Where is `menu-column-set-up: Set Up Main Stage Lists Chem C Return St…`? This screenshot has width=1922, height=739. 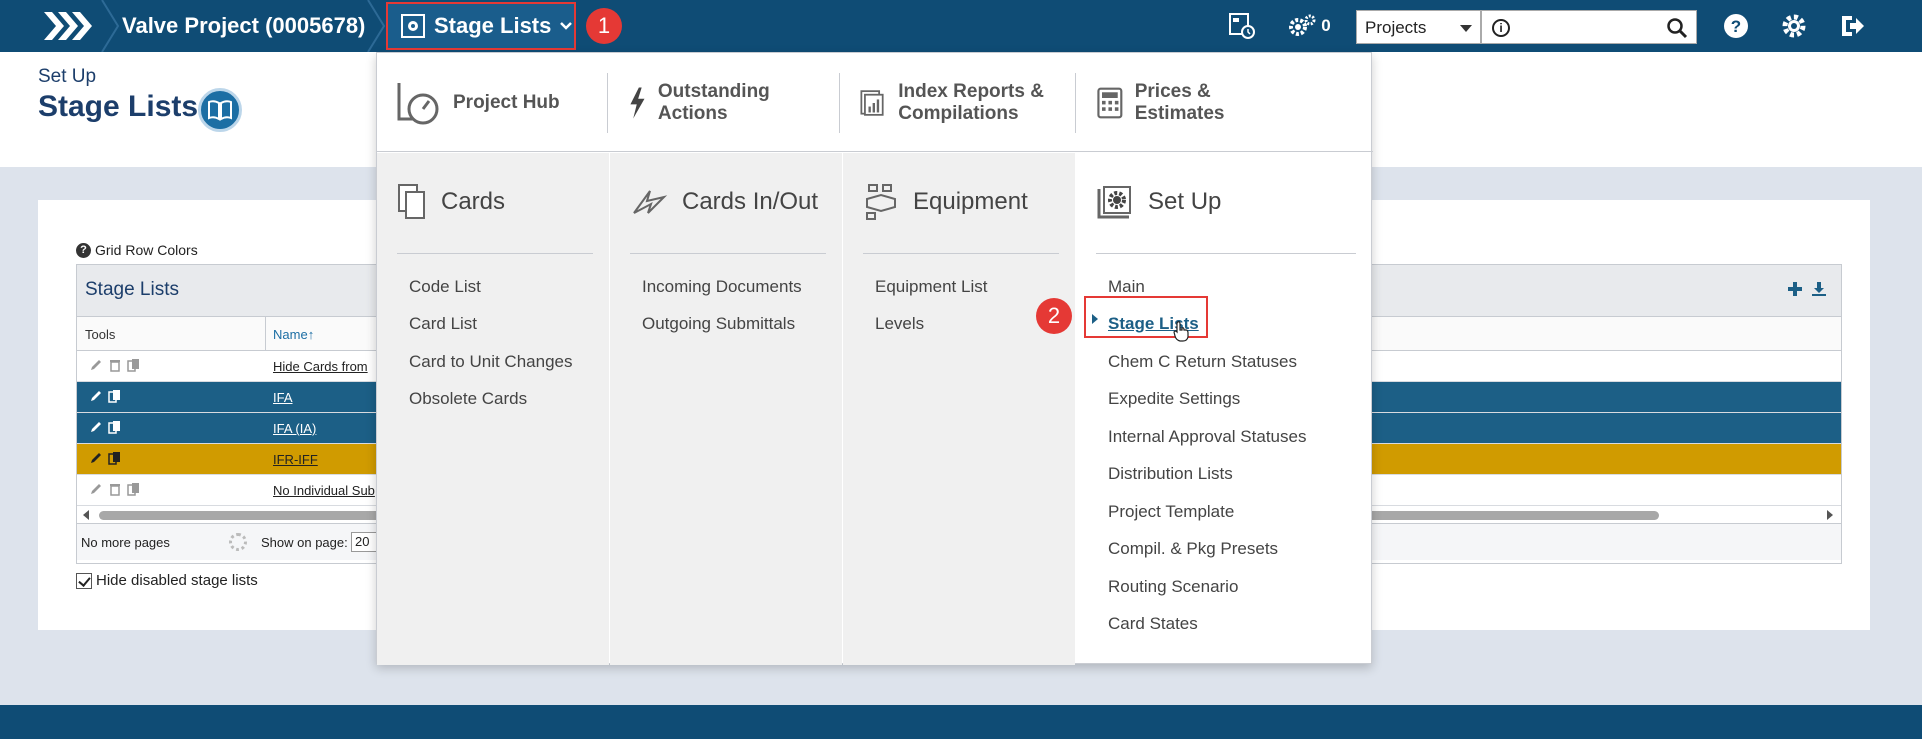 menu-column-set-up: Set Up Main Stage Lists Chem C Return St… is located at coordinates (1224, 409).